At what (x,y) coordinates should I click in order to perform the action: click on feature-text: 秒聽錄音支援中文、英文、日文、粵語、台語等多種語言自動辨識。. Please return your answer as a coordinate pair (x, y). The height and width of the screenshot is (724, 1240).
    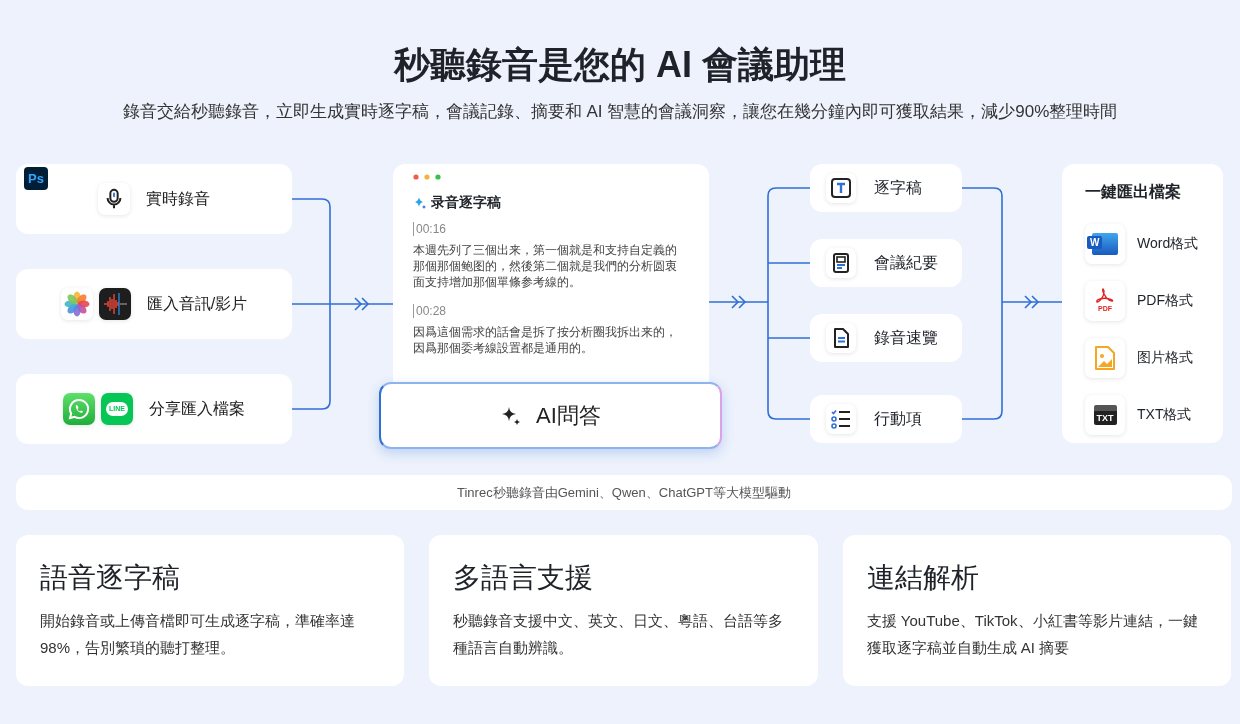
    Looking at the image, I should click on (619, 634).